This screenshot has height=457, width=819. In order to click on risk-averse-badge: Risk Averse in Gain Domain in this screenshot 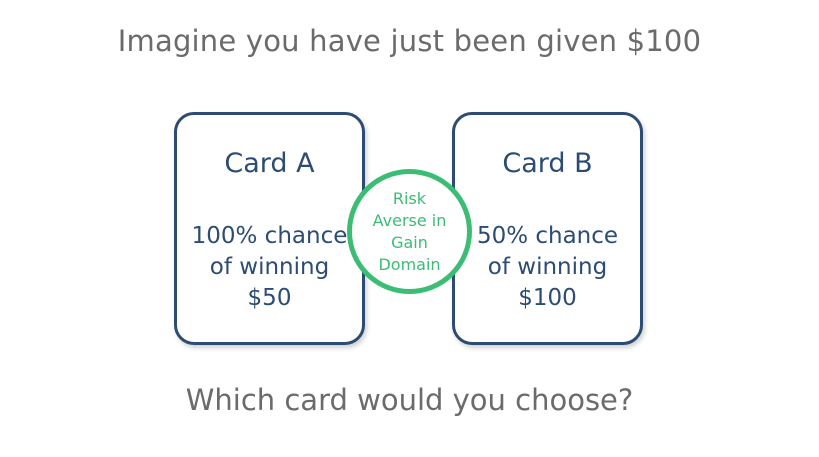, I will do `click(409, 231)`.